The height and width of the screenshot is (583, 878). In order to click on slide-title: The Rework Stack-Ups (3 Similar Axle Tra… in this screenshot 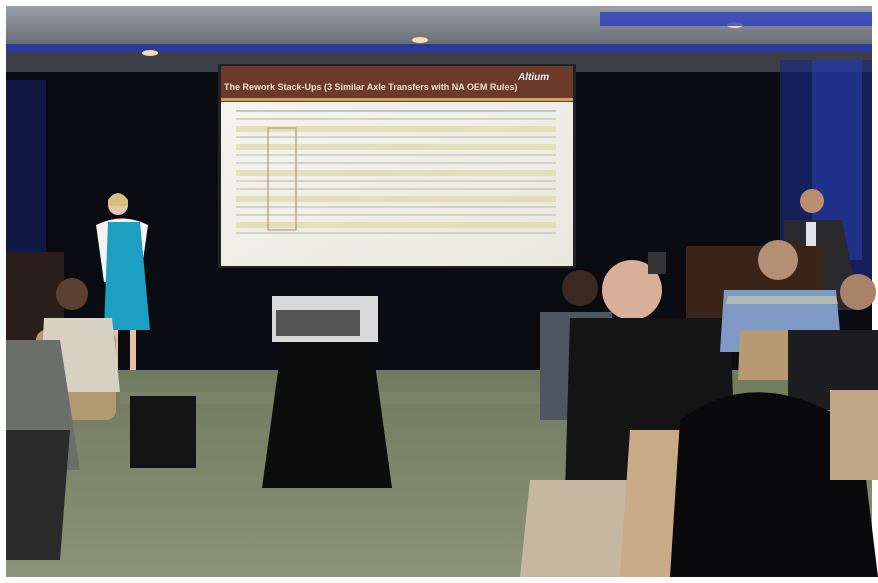, I will do `click(371, 87)`.